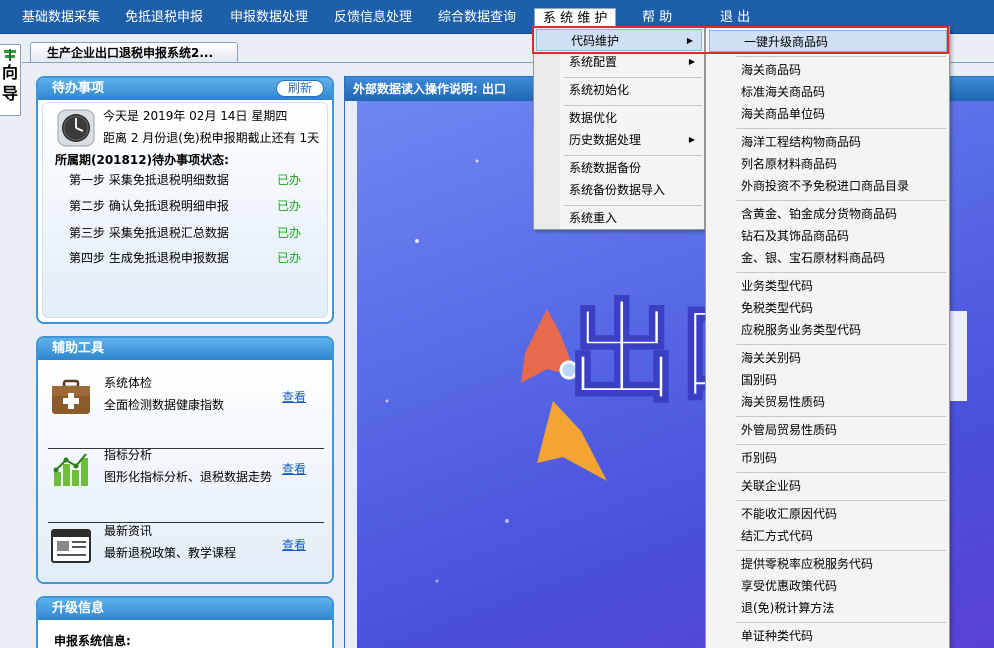 This screenshot has width=994, height=648. I want to click on menu-item-safe-trade-nature: 外管局贸易性质码, so click(827, 430).